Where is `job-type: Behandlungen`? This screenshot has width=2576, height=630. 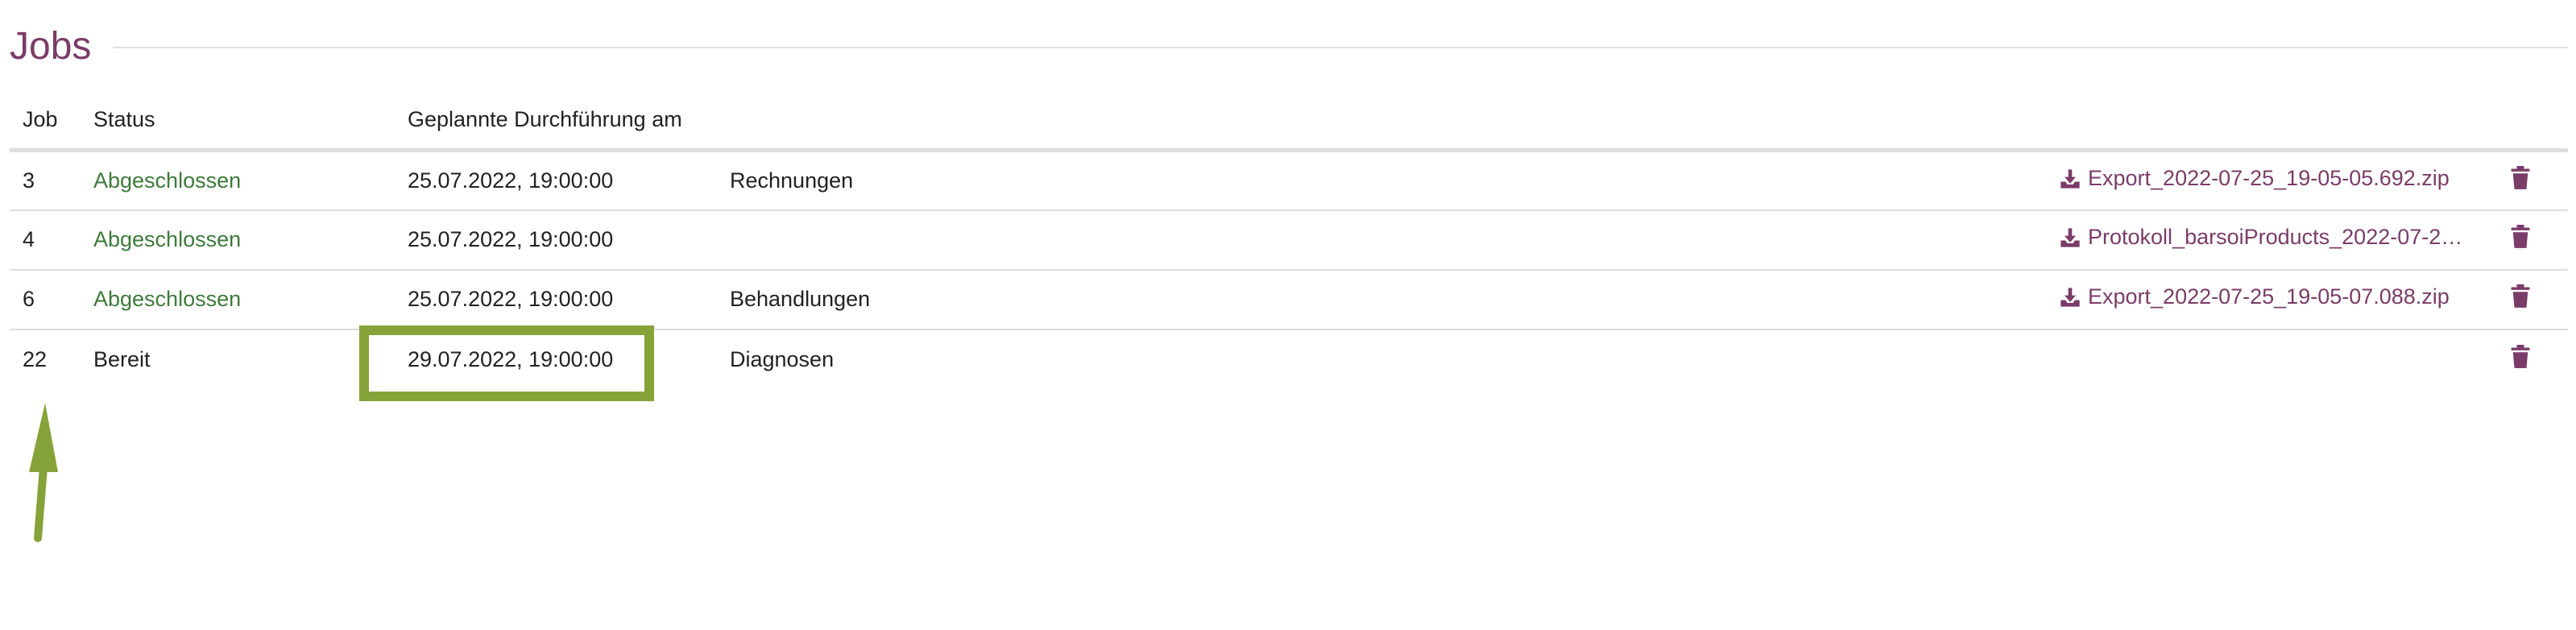 job-type: Behandlungen is located at coordinates (800, 299).